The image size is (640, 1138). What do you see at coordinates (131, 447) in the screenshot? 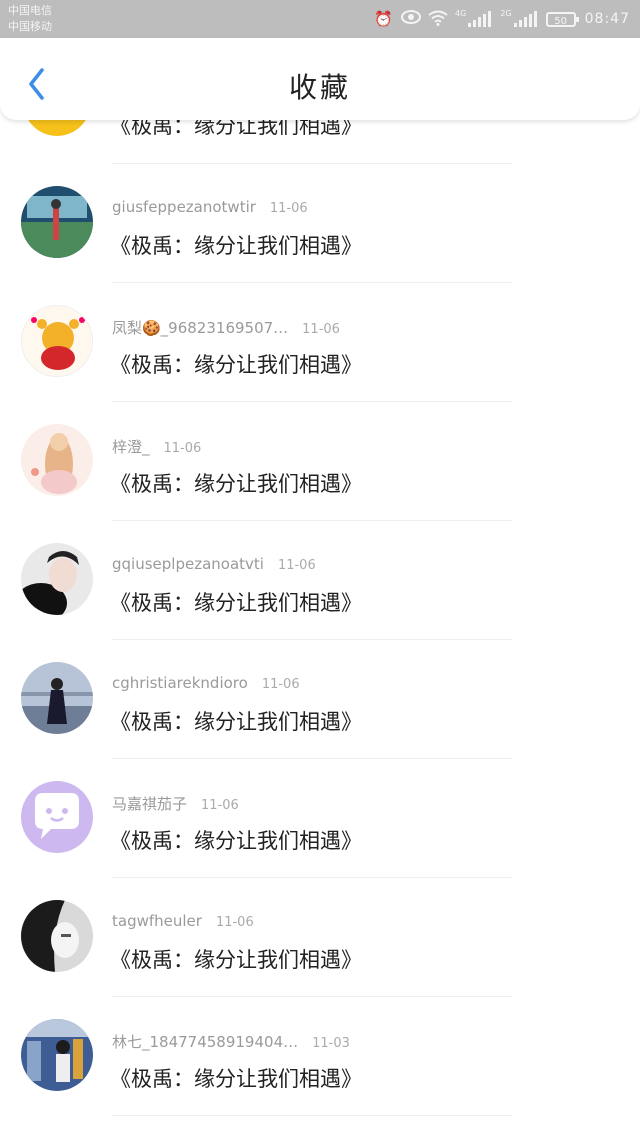
I see `user-name: 梓澄_` at bounding box center [131, 447].